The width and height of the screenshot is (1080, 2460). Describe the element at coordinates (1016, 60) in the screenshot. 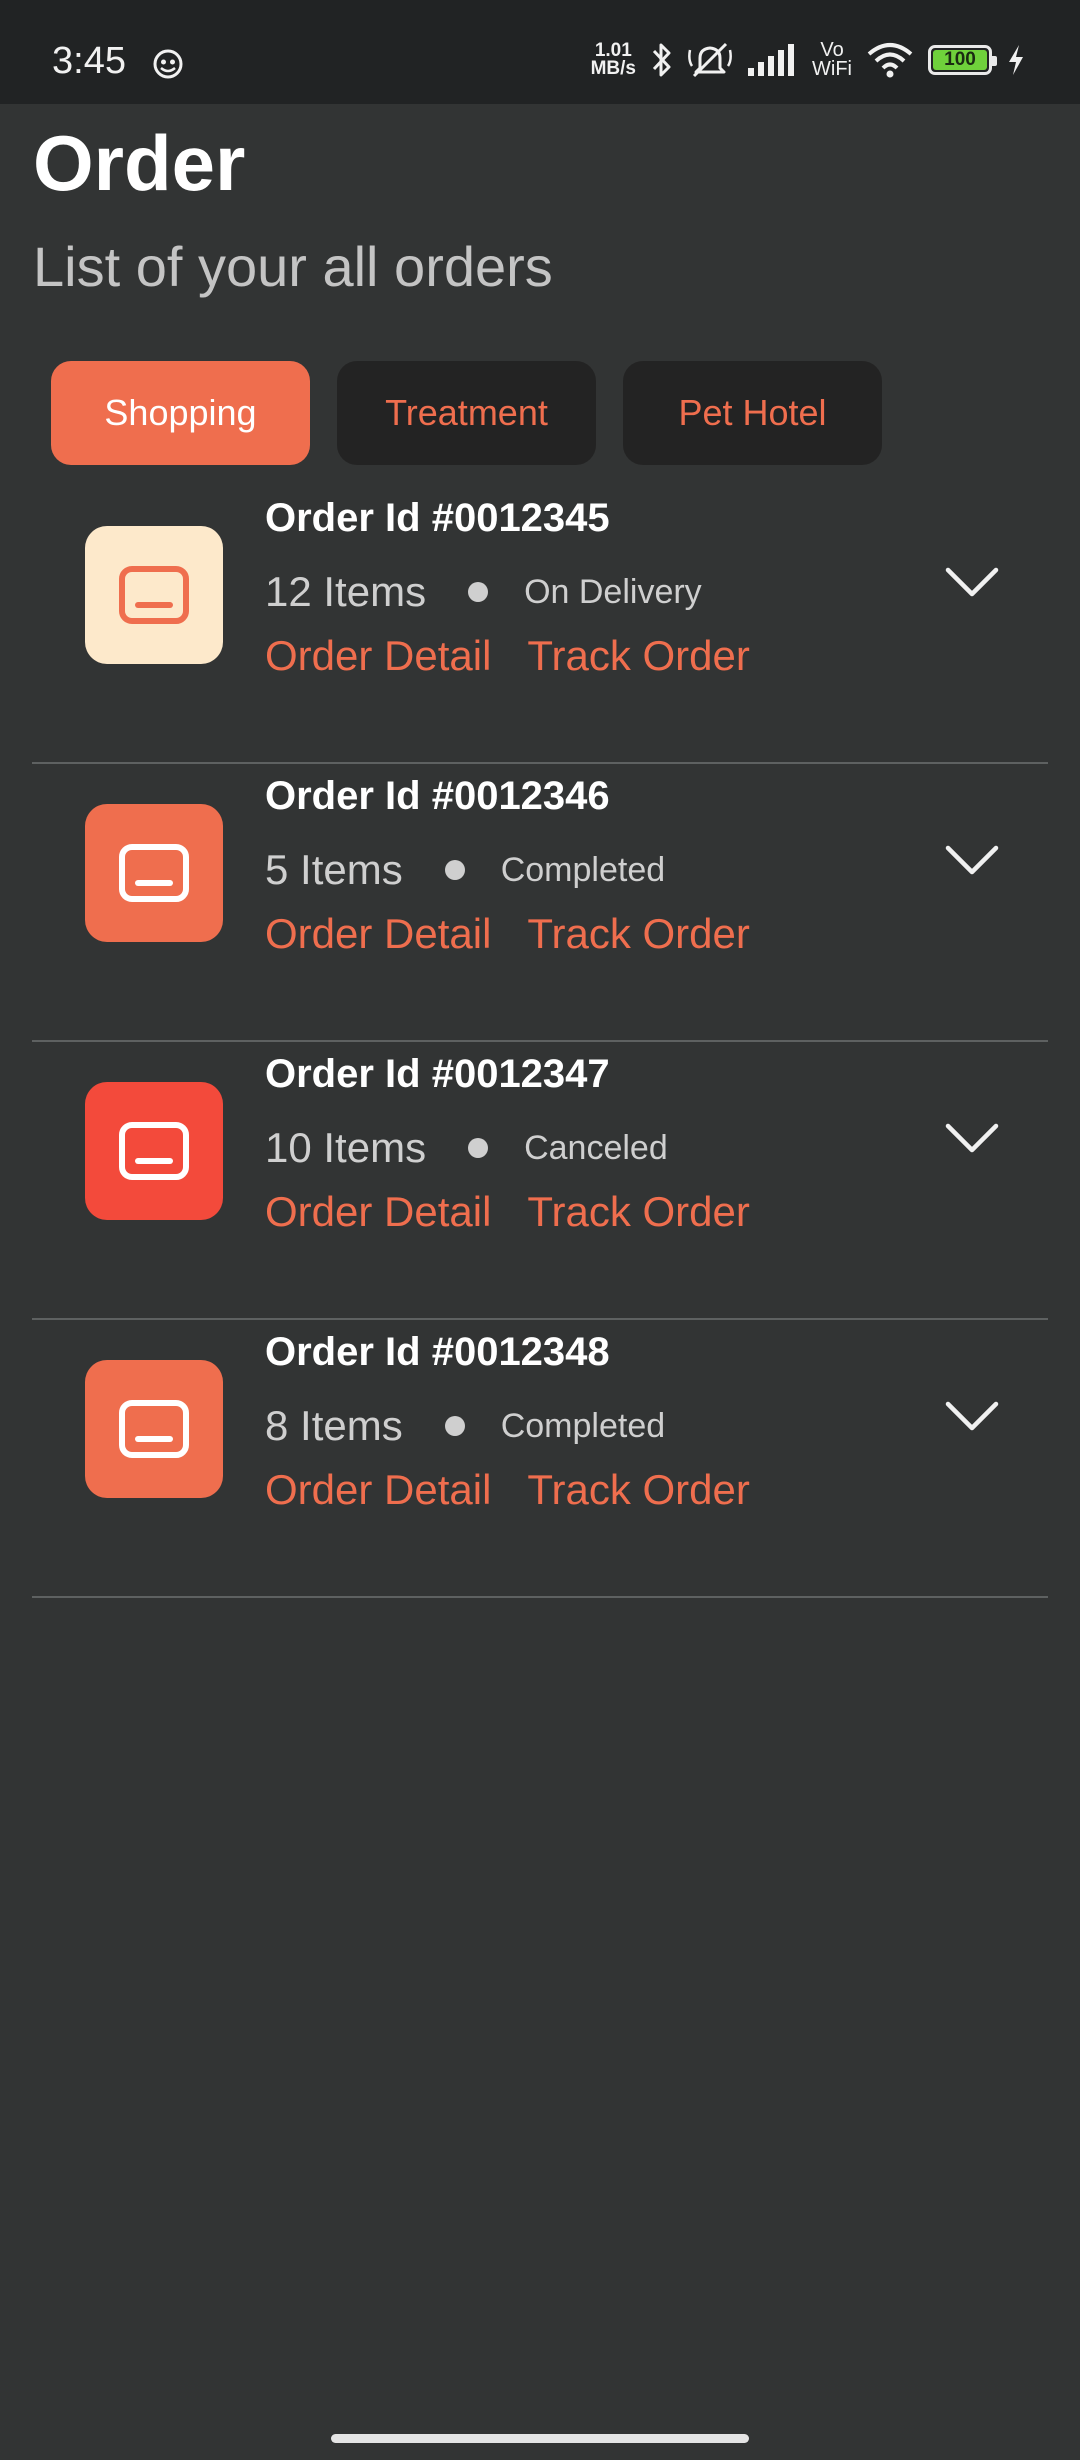

I see `charging-icon` at that location.